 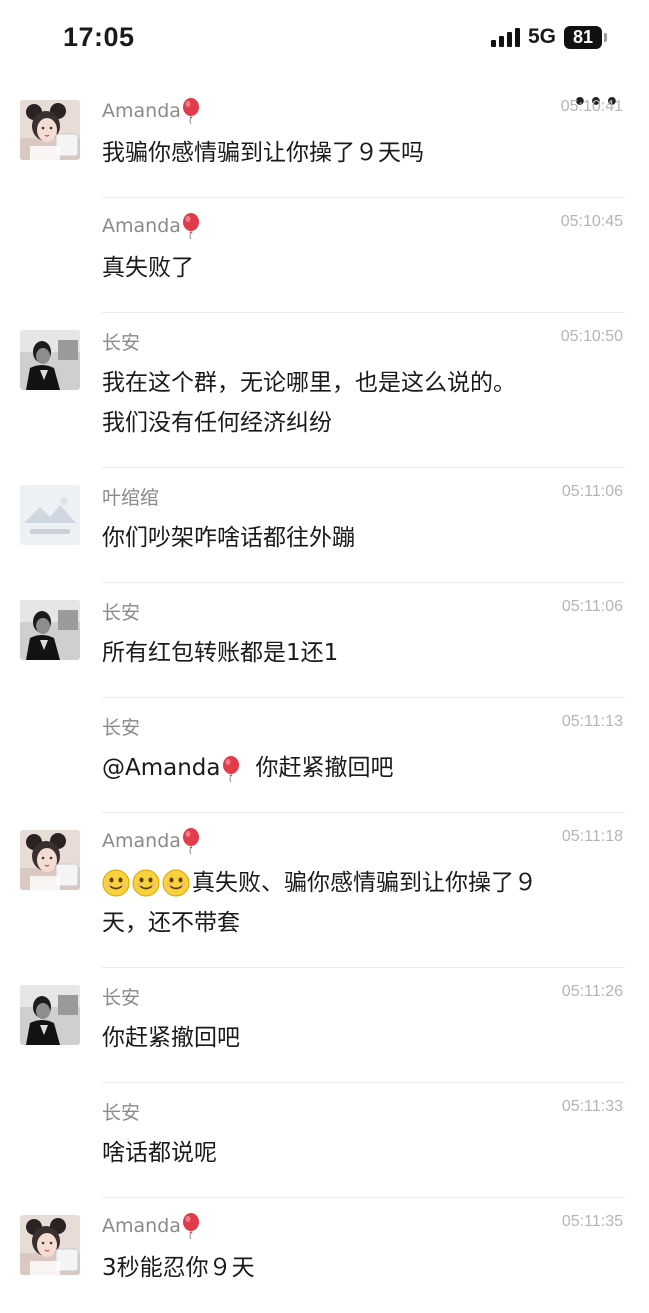 I want to click on message-text: 真失败、骗你感情骗到让你操了９, so click(x=364, y=883).